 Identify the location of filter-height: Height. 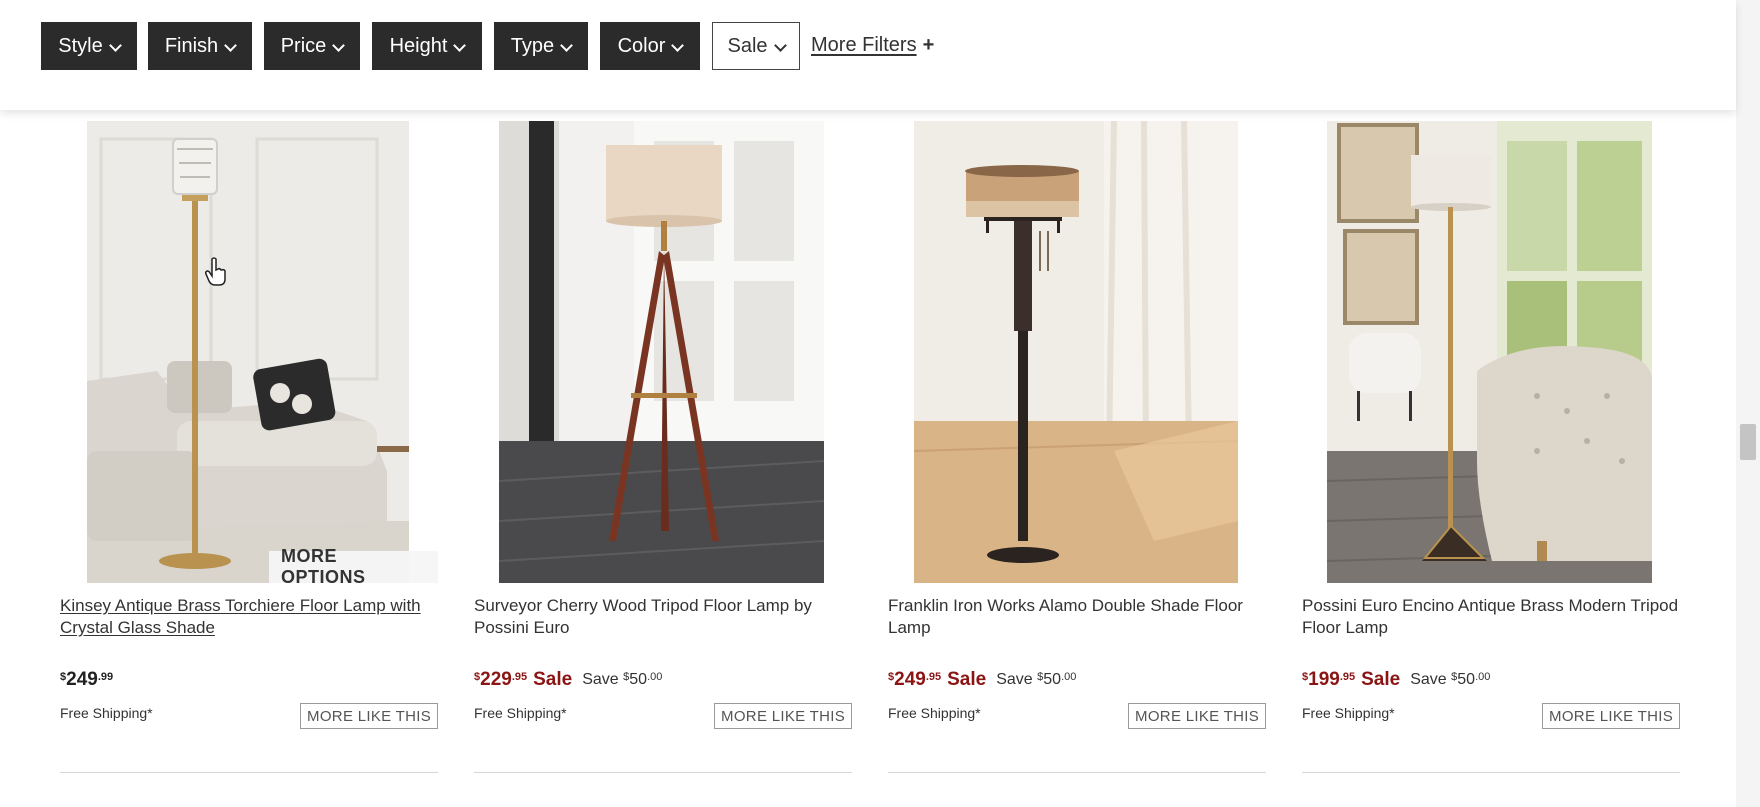
(427, 46).